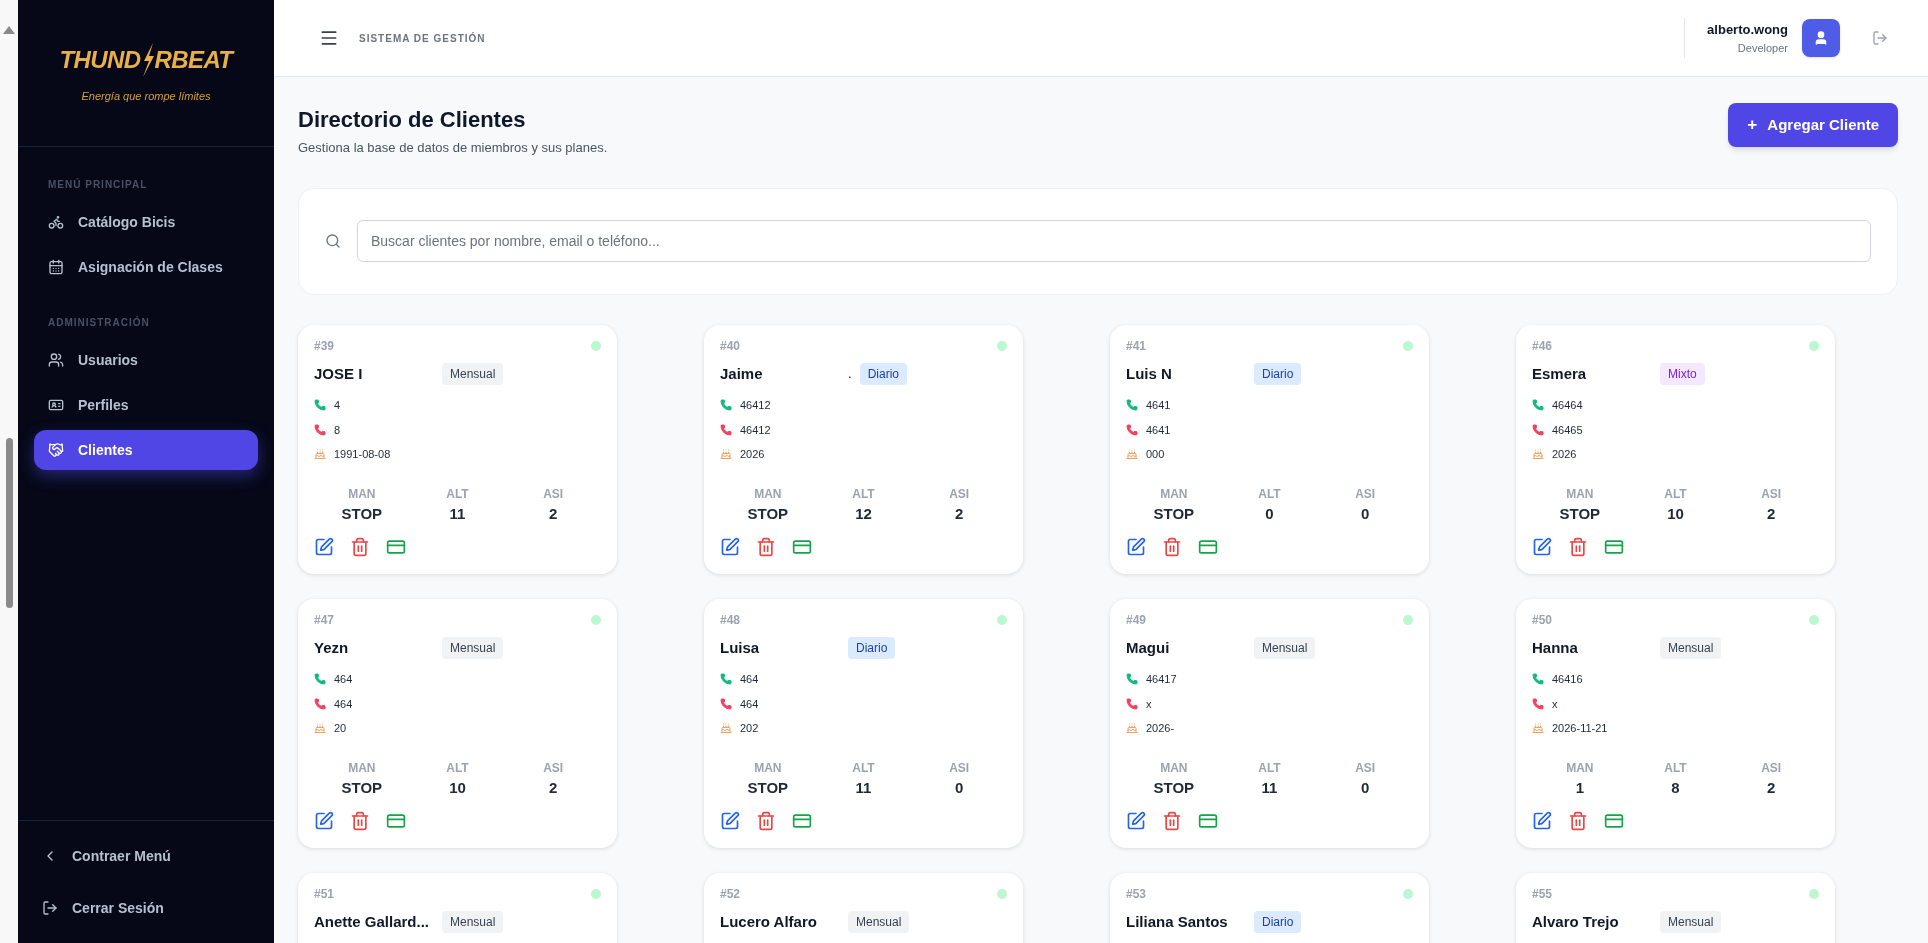  What do you see at coordinates (1821, 38) in the screenshot?
I see `user-avatar` at bounding box center [1821, 38].